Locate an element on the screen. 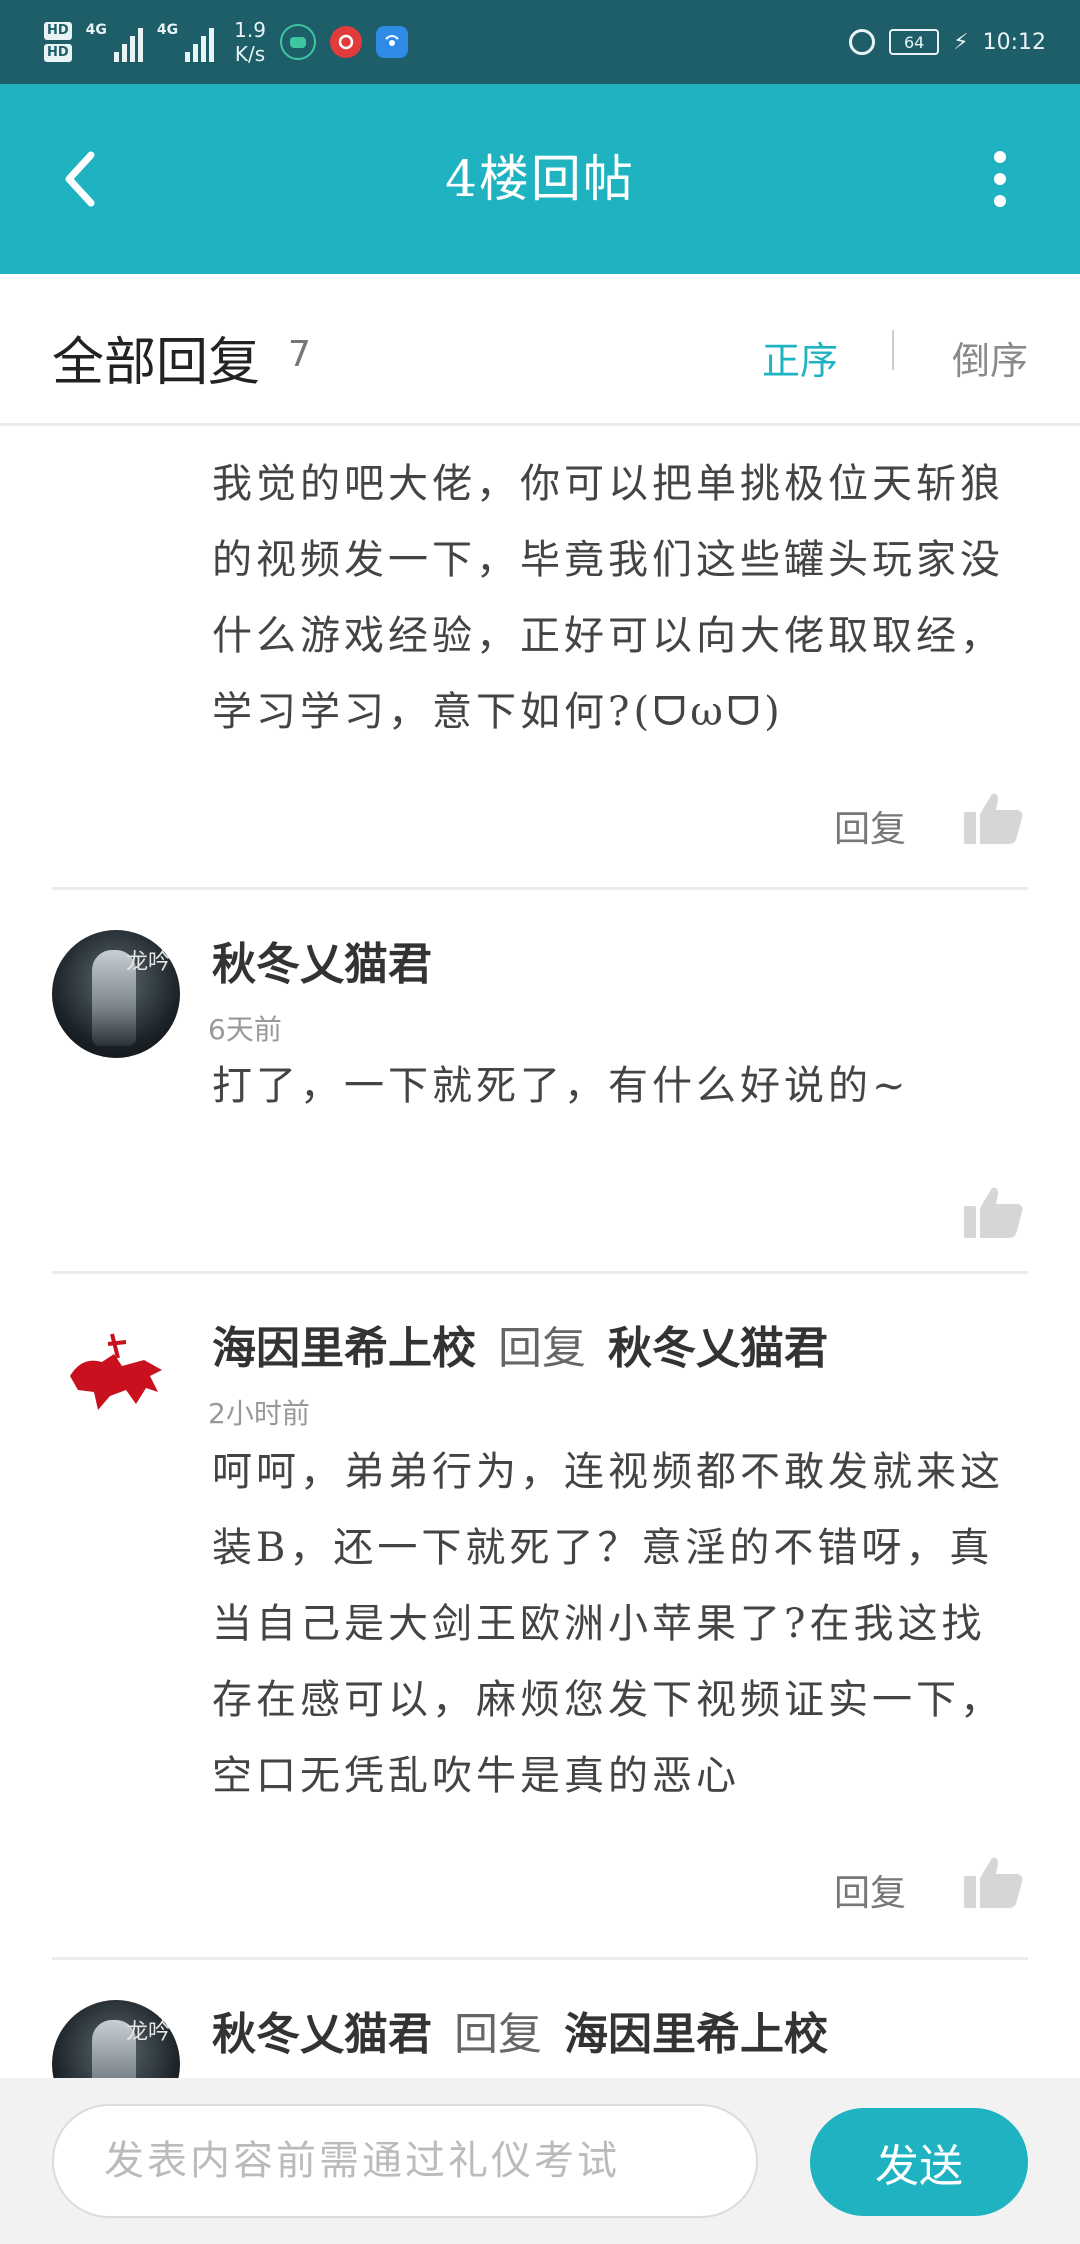 This screenshot has height=2244, width=1080. hd-indicators: HD HD is located at coordinates (58, 42).